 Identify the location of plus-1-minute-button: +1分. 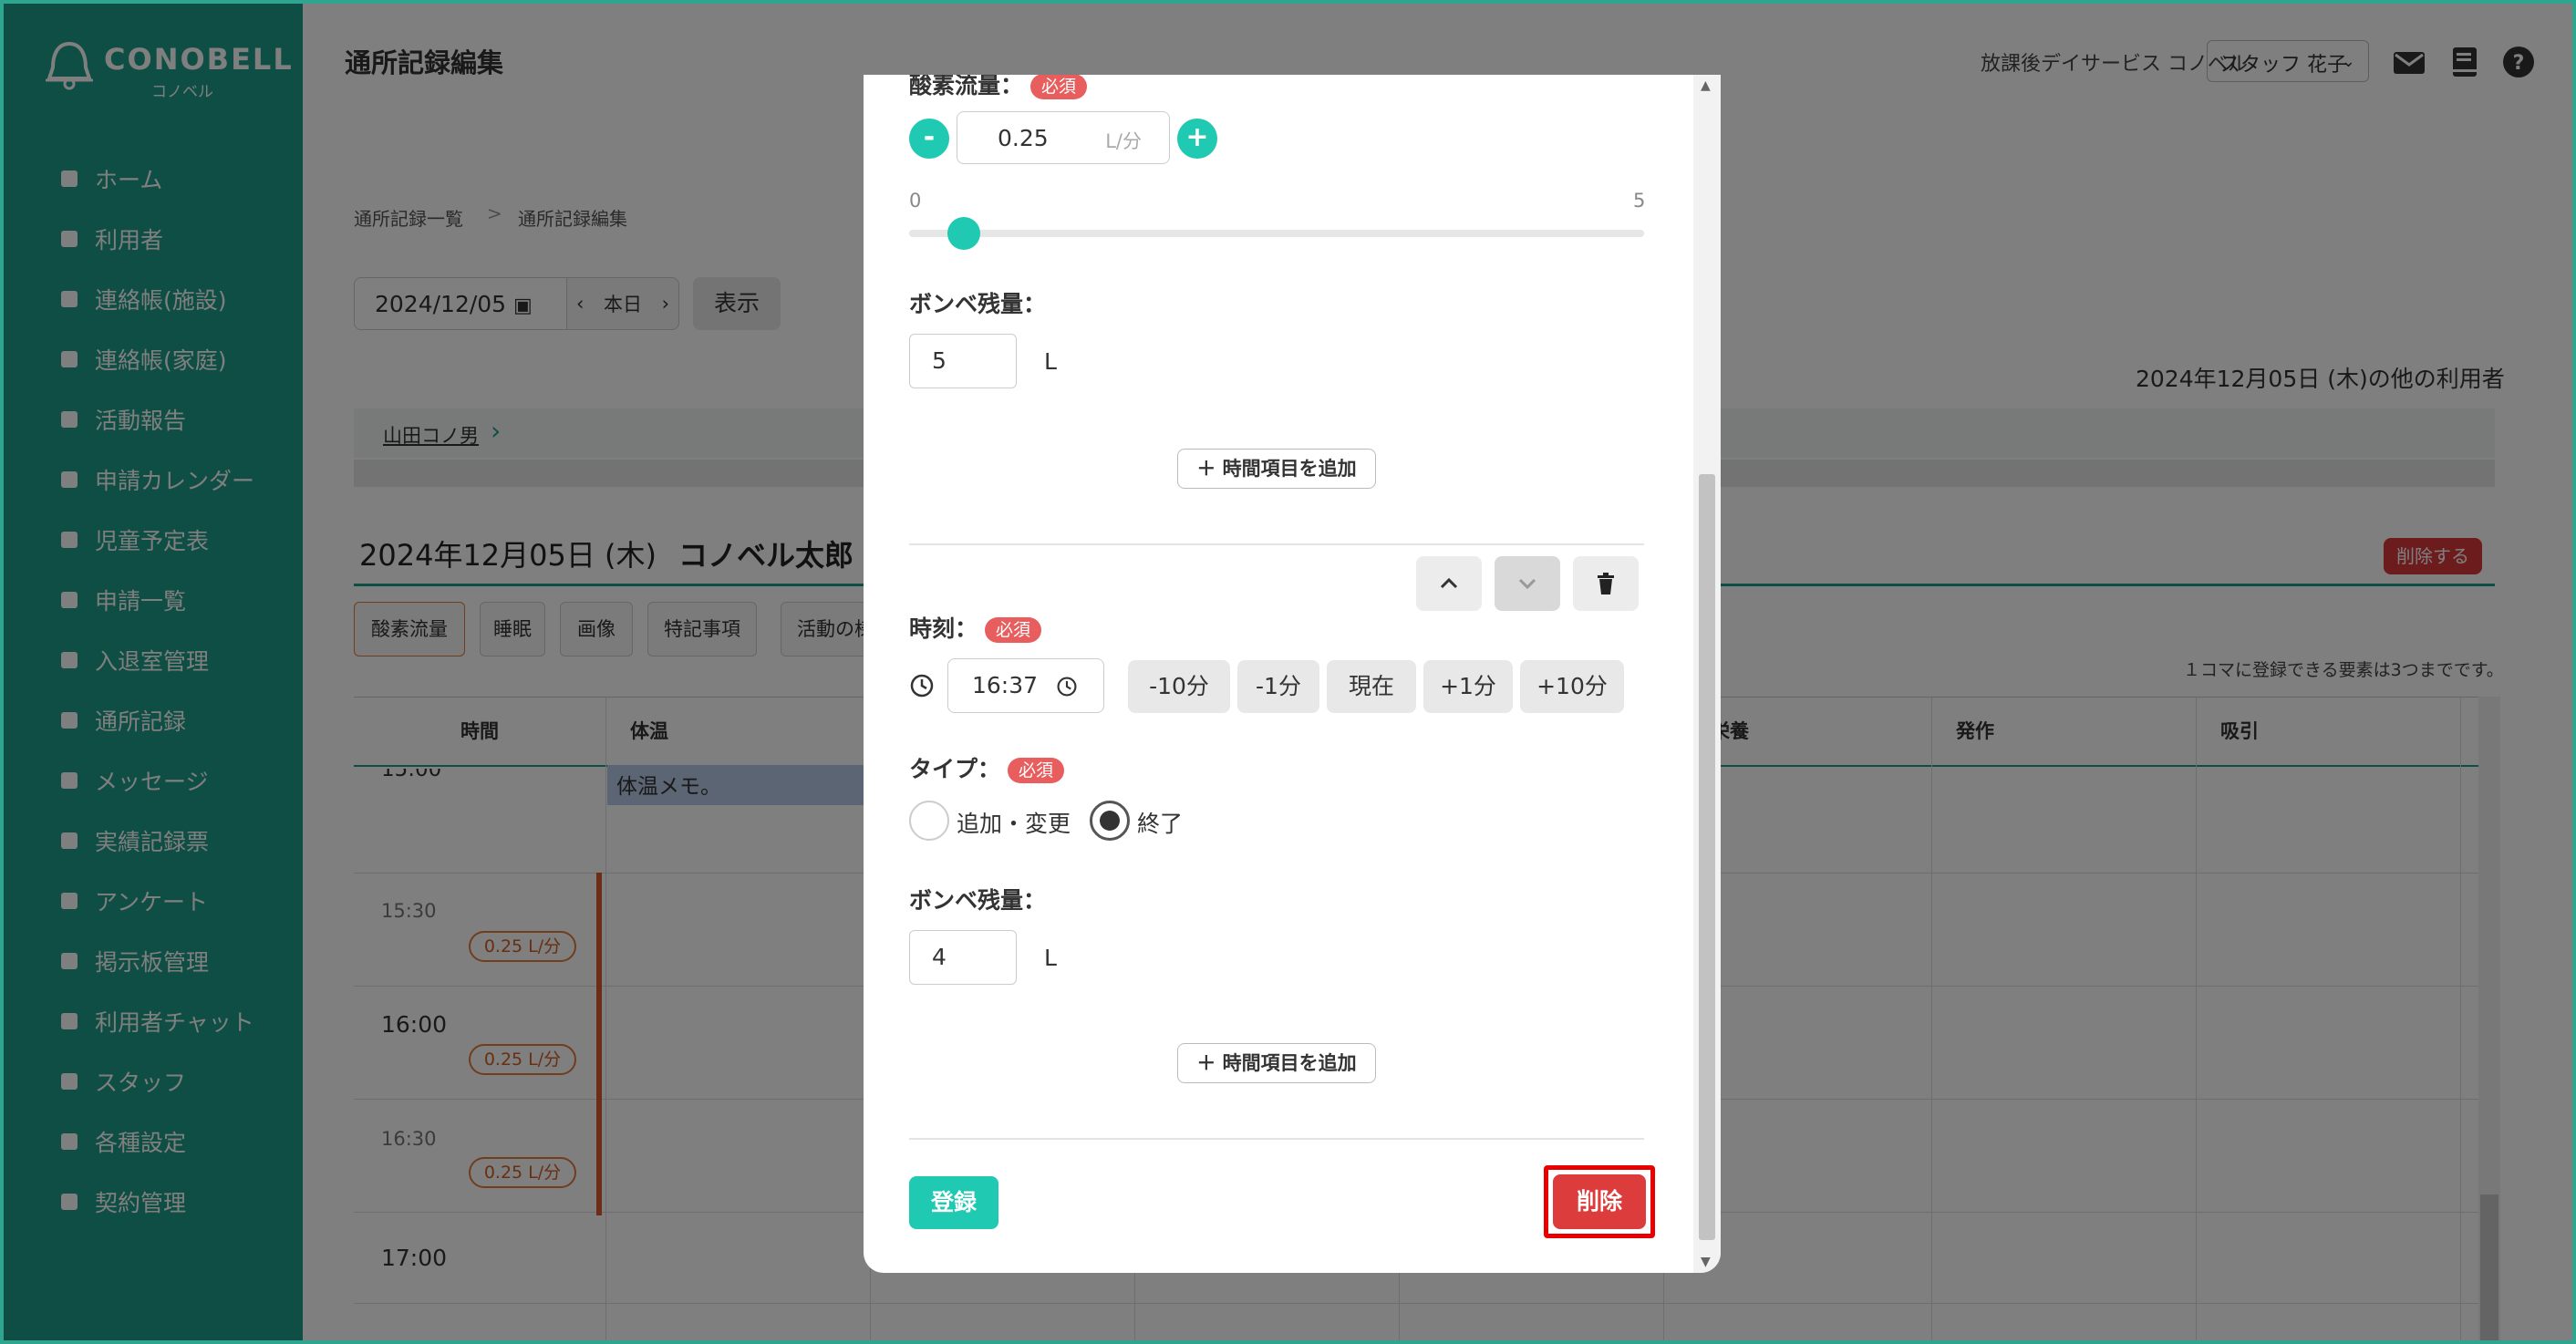
(1468, 686).